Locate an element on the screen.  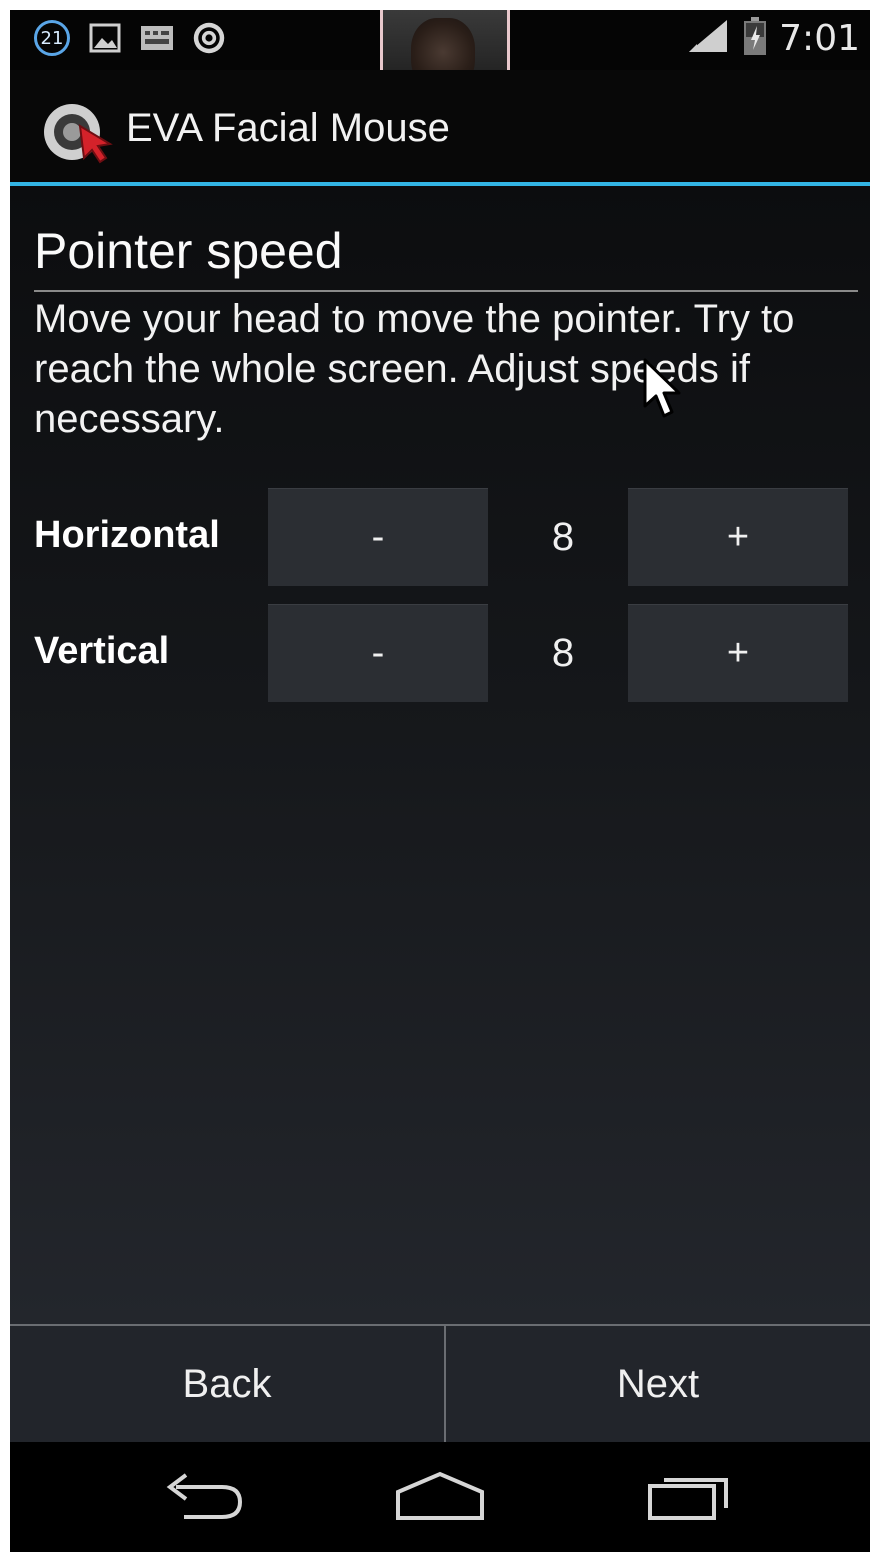
target-icon is located at coordinates (209, 38).